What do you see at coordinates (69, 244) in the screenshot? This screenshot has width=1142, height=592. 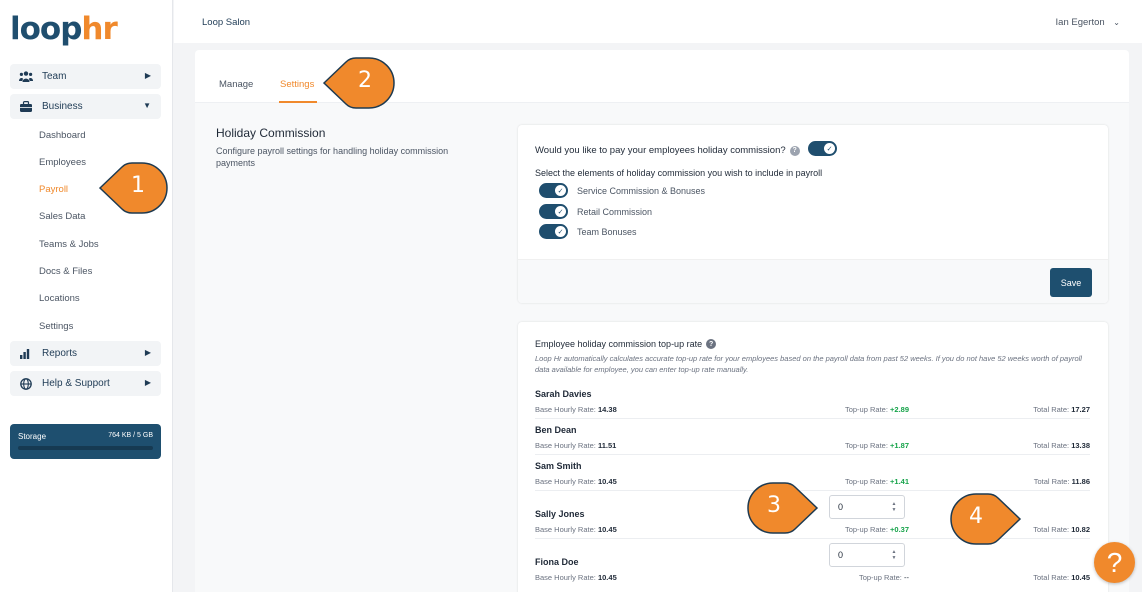 I see `sidebar-item-teams-jobs: Teams & Jobs` at bounding box center [69, 244].